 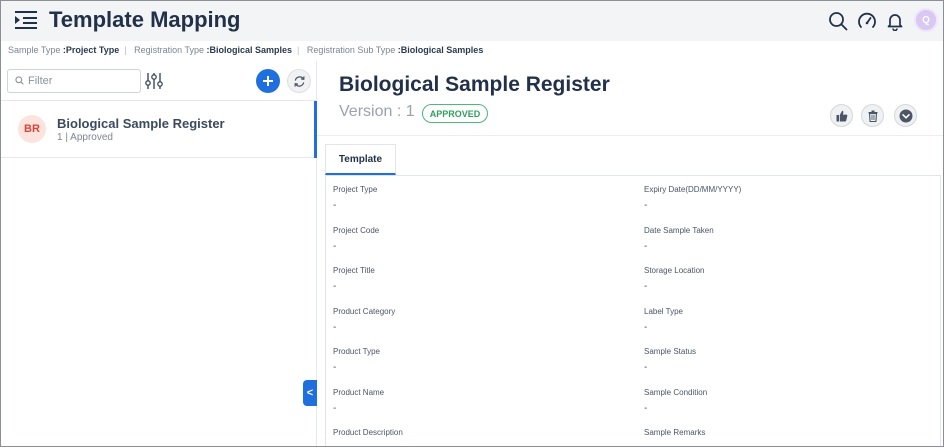 I want to click on add-button, so click(x=268, y=81).